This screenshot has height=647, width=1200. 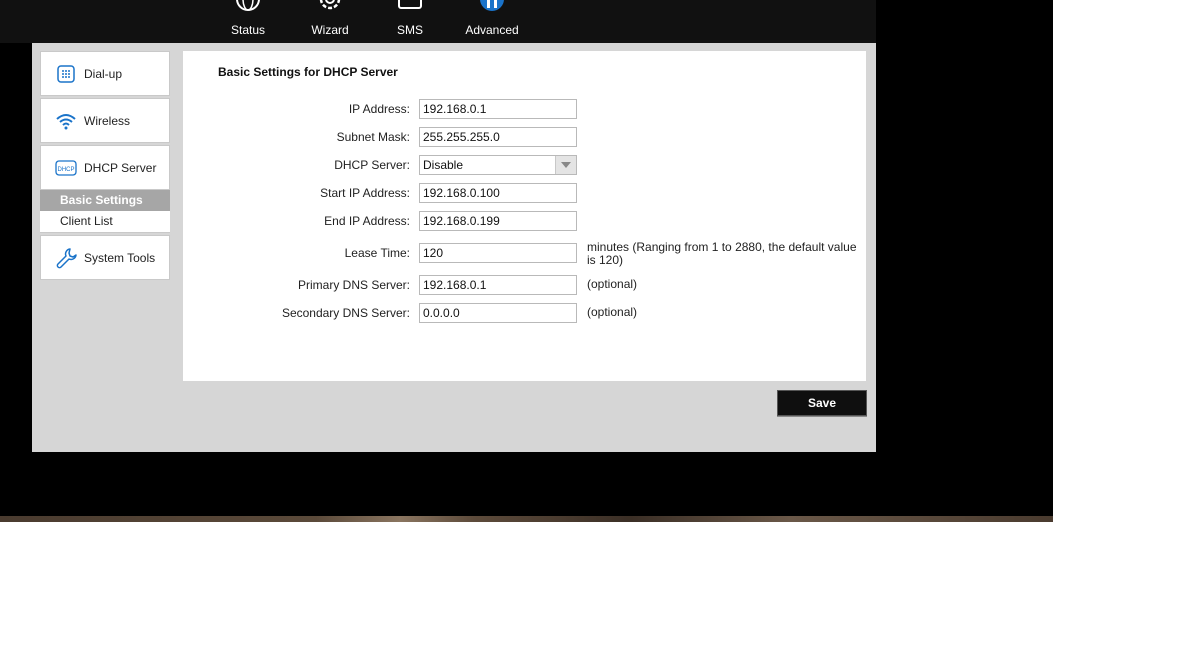 I want to click on sidebar-item-wireless: Wireless, so click(x=105, y=120).